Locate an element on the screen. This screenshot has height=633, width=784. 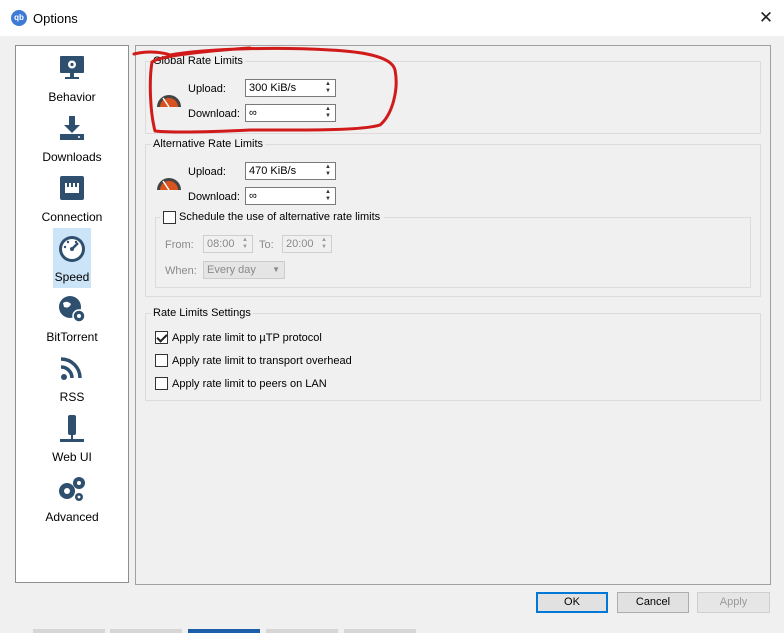
network-port-icon is located at coordinates (72, 188).